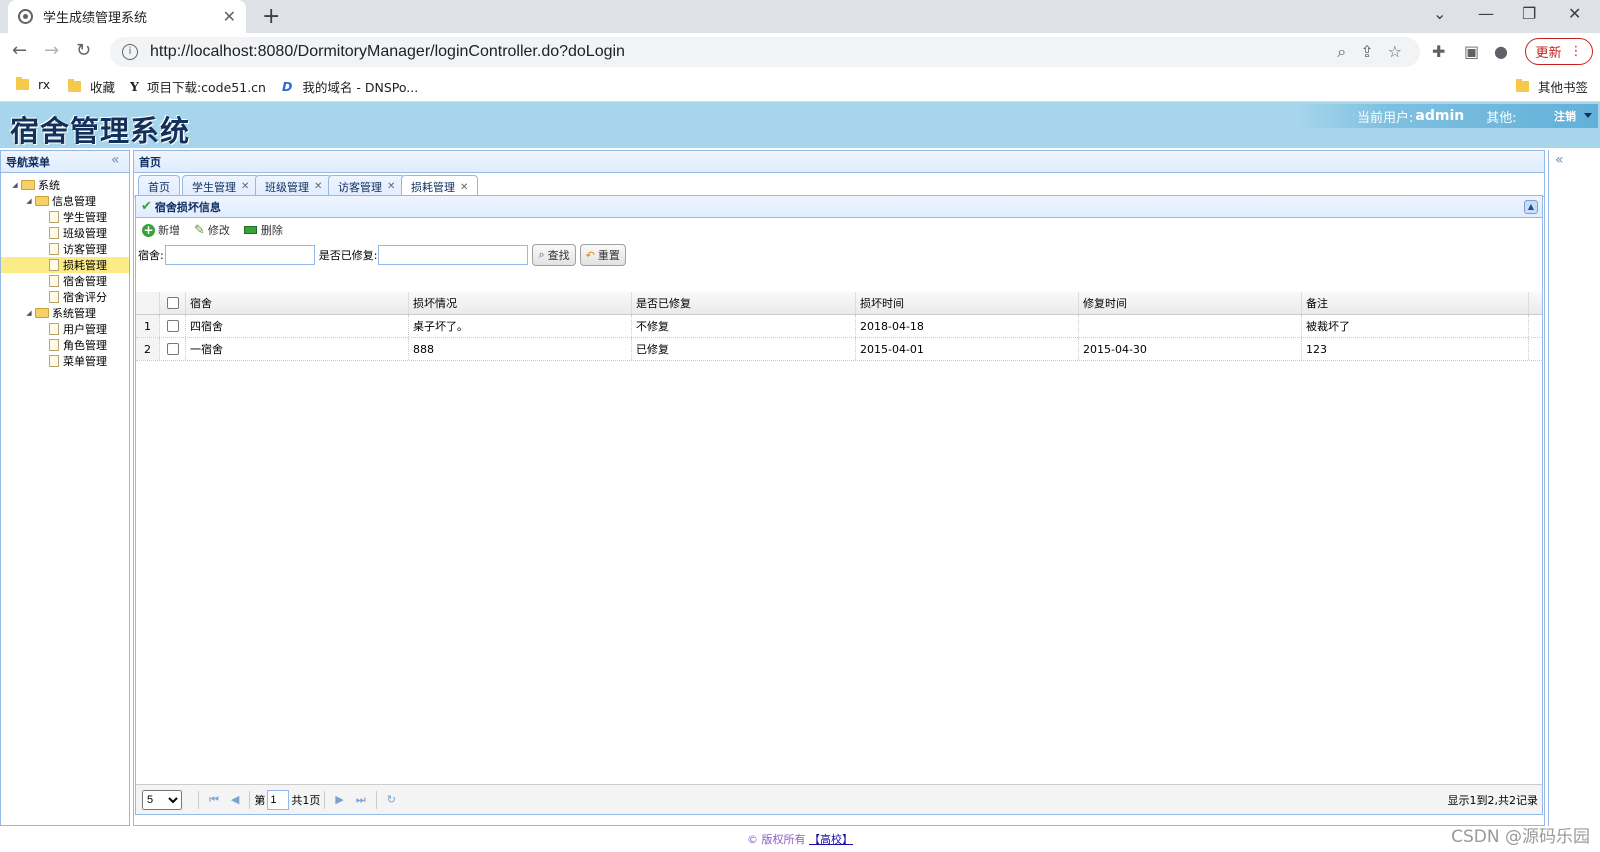  I want to click on add-button: + 新增, so click(161, 230).